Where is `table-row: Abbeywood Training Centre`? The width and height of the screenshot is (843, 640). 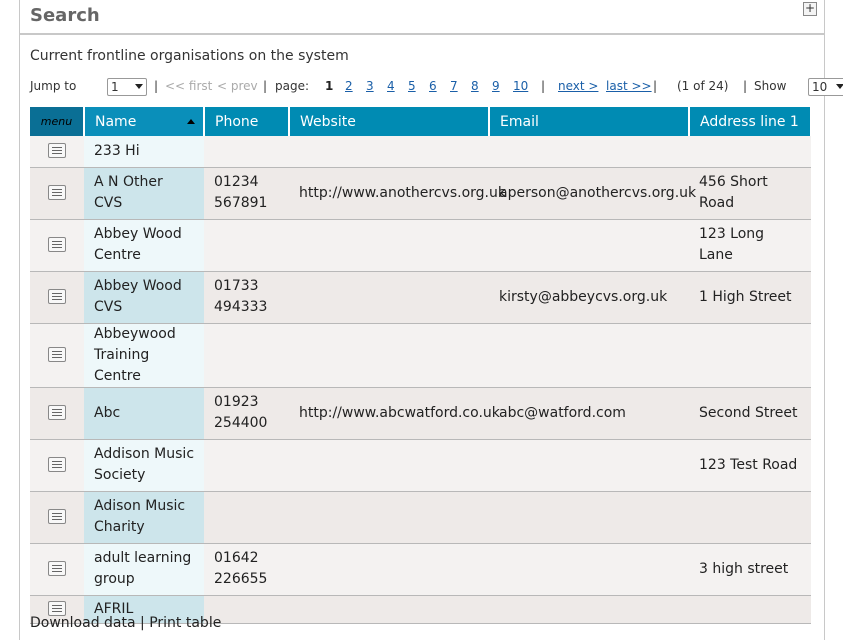 table-row: Abbeywood Training Centre is located at coordinates (420, 355).